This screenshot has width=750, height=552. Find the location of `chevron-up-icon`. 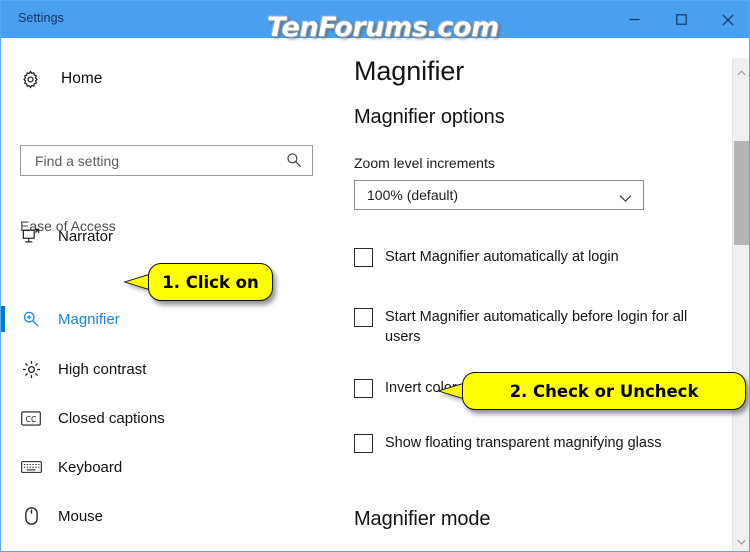

chevron-up-icon is located at coordinates (741, 72).